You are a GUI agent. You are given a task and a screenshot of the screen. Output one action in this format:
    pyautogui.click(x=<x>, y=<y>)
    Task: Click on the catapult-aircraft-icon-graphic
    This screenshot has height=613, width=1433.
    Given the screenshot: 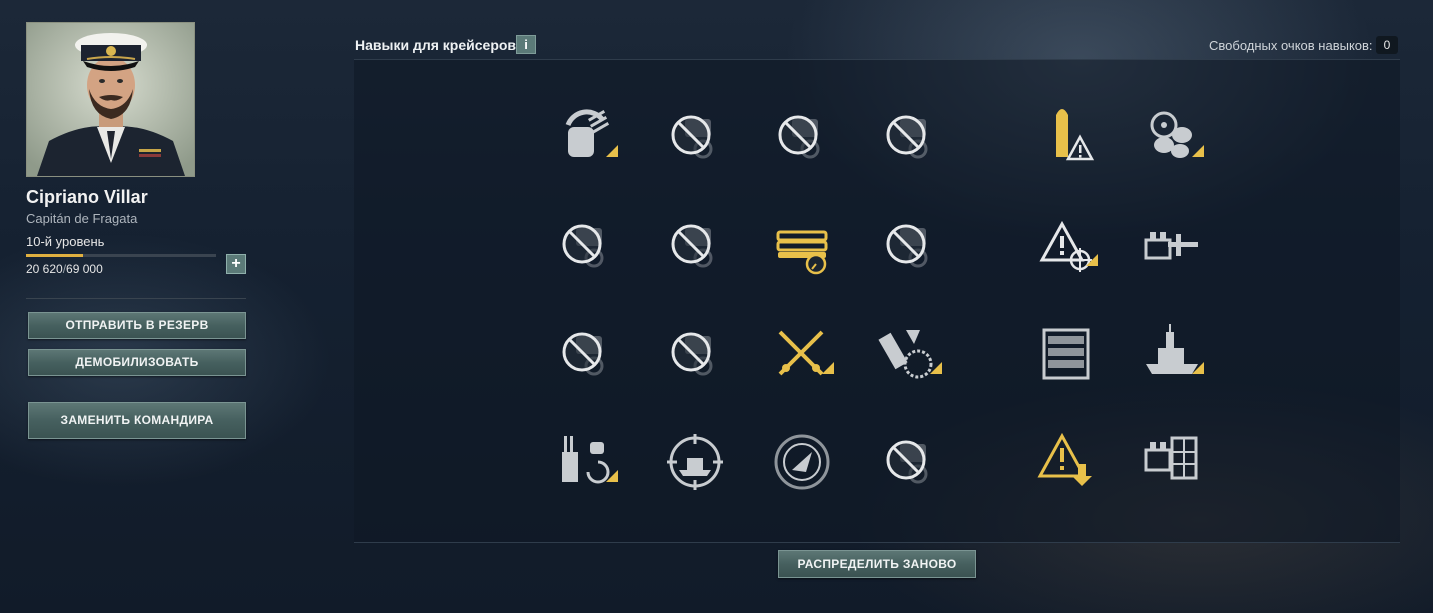 What is the action you would take?
    pyautogui.click(x=1171, y=246)
    